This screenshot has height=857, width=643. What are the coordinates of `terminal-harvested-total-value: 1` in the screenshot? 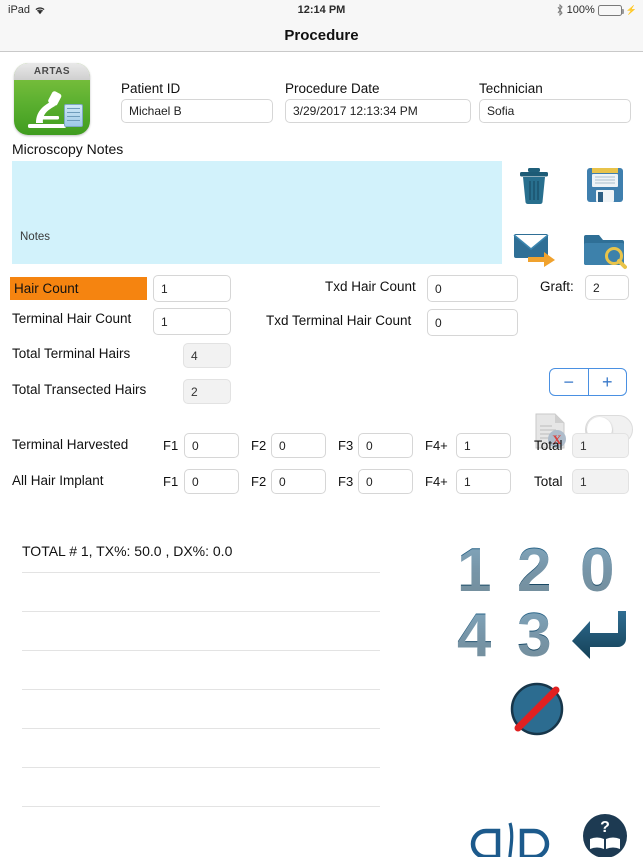 It's located at (600, 445).